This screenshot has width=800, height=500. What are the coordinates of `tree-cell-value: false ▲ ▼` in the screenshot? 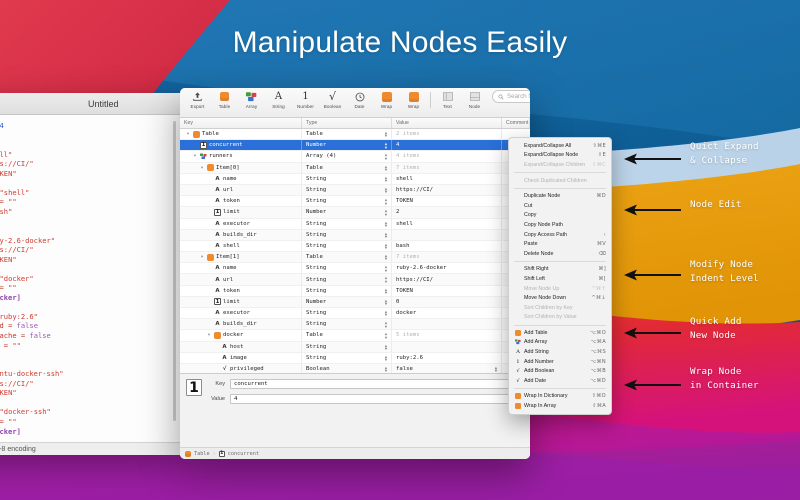 It's located at (447, 368).